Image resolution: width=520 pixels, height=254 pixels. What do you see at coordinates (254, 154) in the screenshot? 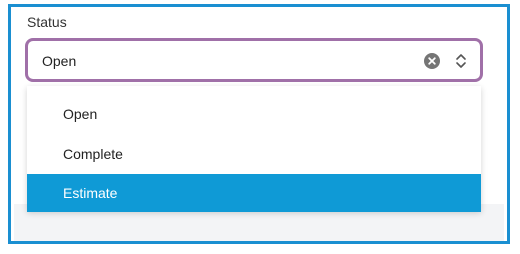
I see `option-complete: Complete` at bounding box center [254, 154].